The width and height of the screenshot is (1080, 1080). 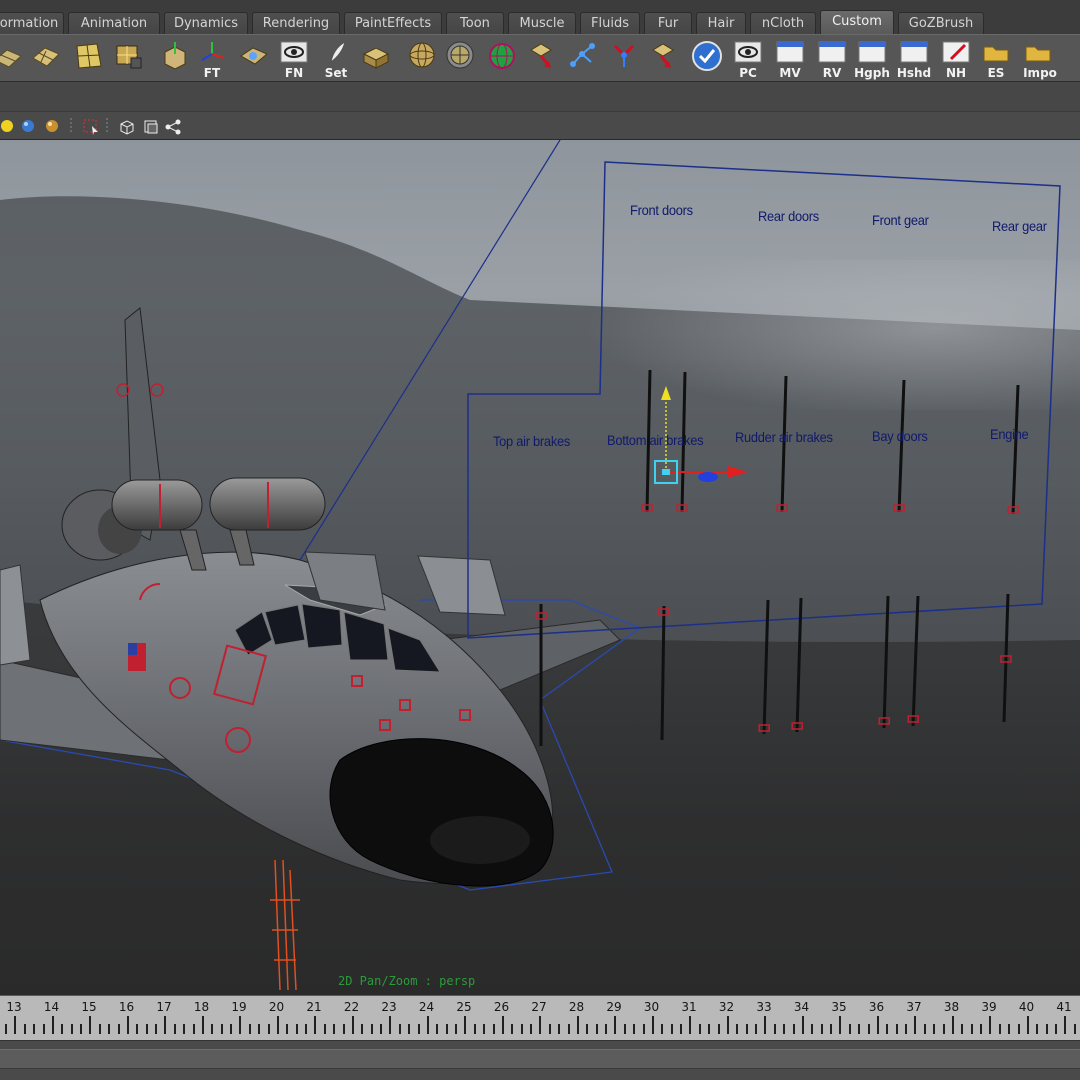 I want to click on tab-rendering: Rendering, so click(x=296, y=23).